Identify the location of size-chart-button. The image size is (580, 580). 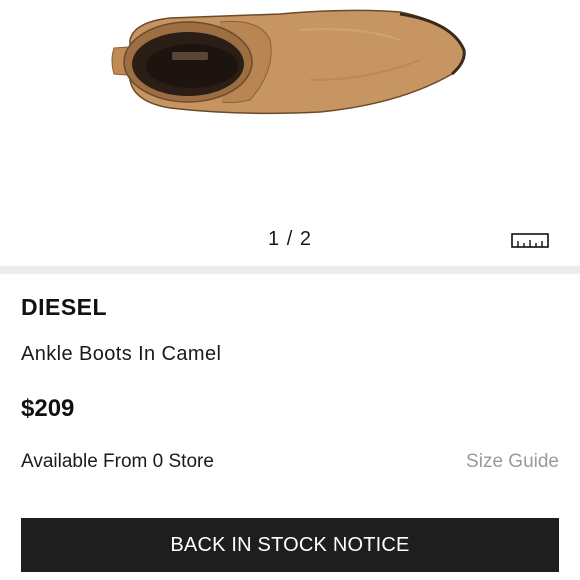
(531, 240).